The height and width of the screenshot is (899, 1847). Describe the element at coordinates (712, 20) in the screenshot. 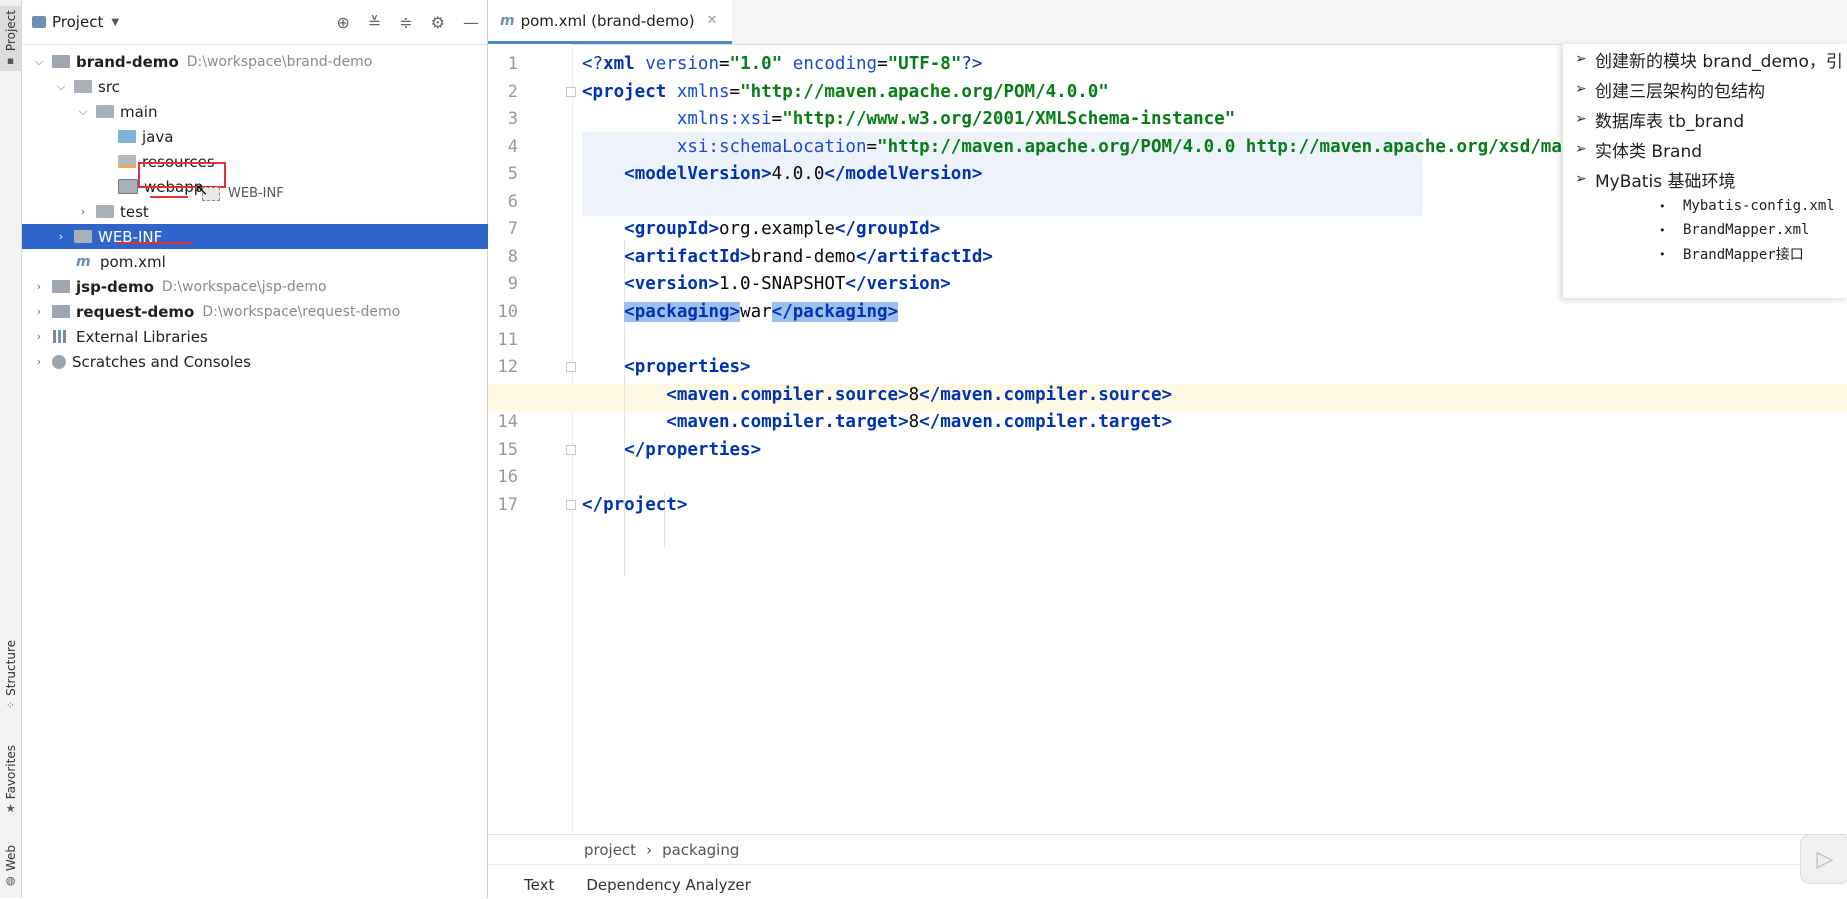

I see `close-icon: ✕` at that location.